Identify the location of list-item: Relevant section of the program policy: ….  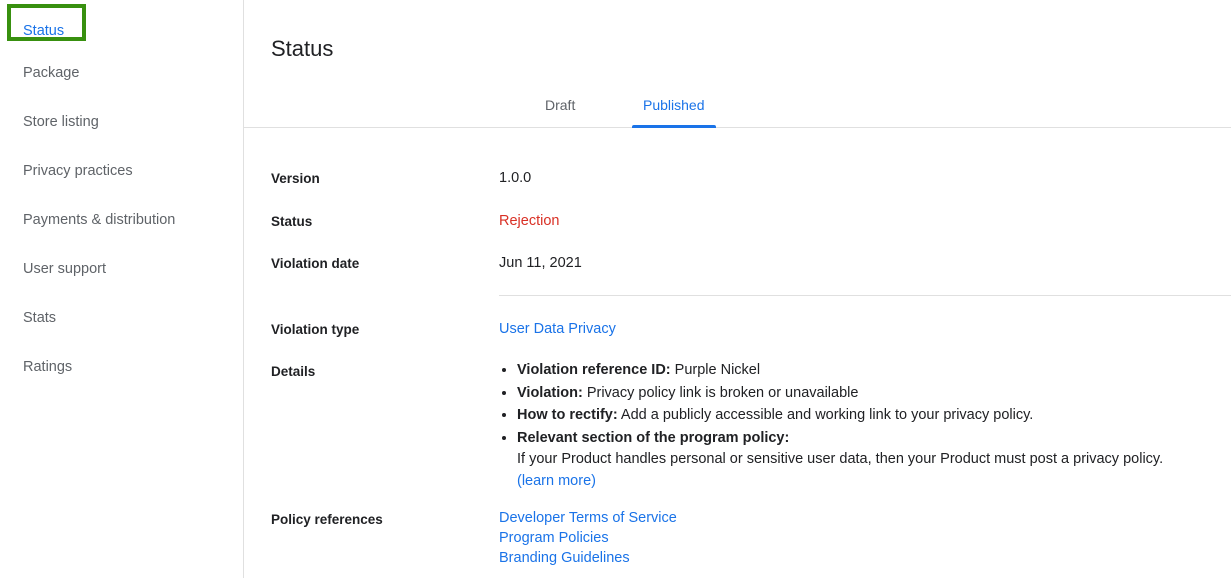
(869, 460).